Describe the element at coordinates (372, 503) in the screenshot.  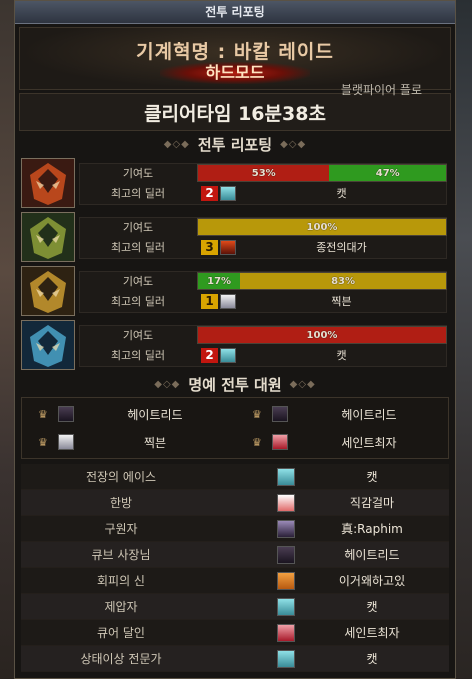
I see `award-winner-name: 직감걸마` at that location.